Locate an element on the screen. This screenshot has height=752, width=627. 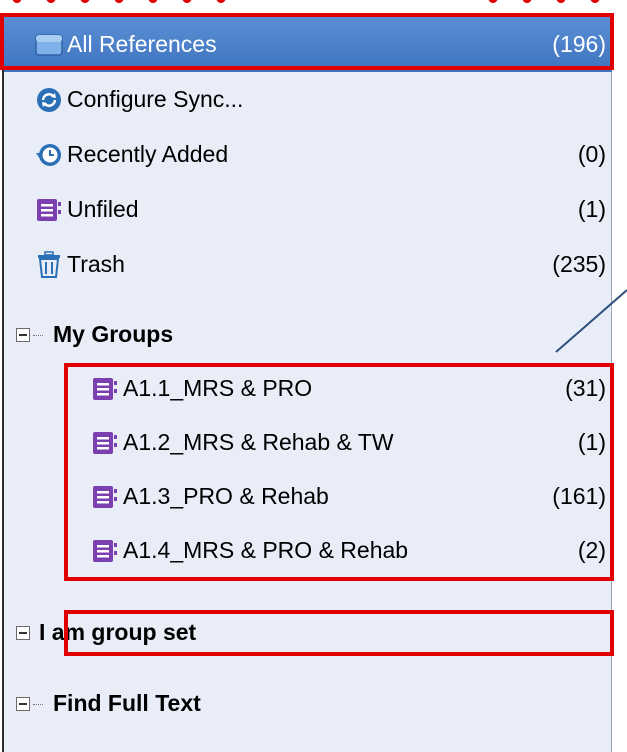
sync-icon is located at coordinates (49, 100).